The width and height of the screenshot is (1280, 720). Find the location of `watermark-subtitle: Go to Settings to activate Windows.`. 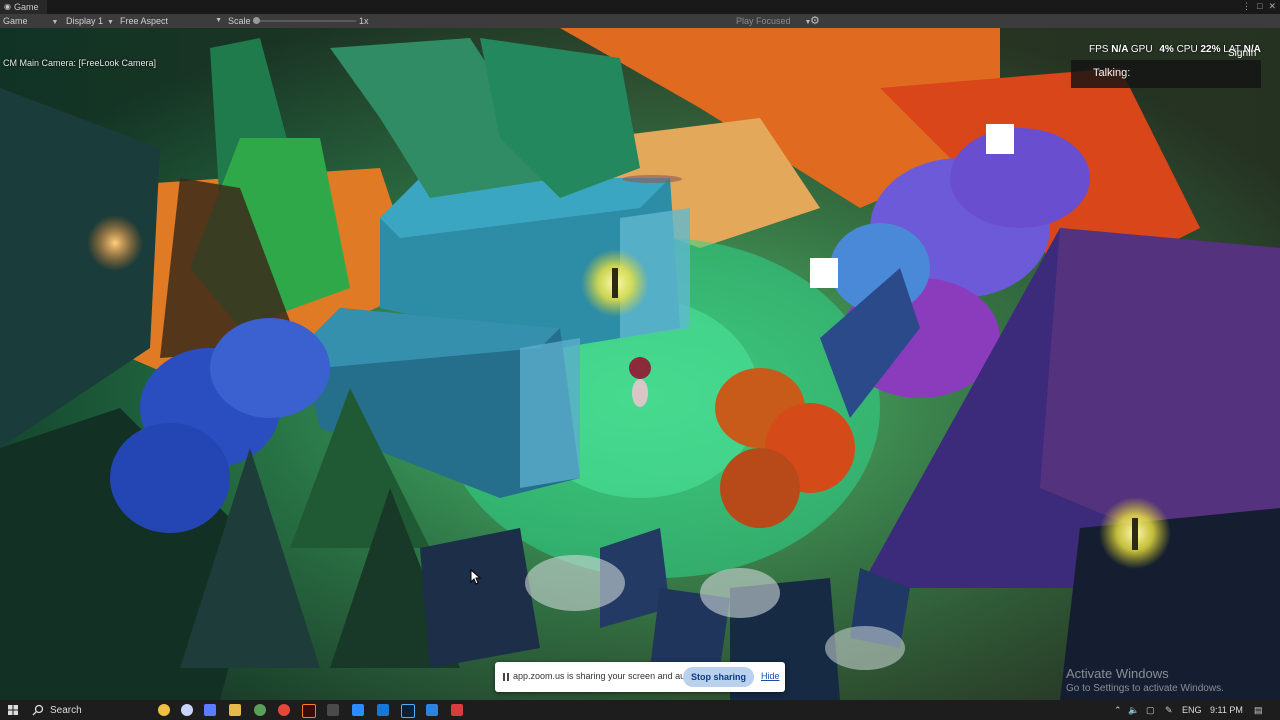

watermark-subtitle: Go to Settings to activate Windows. is located at coordinates (1145, 688).